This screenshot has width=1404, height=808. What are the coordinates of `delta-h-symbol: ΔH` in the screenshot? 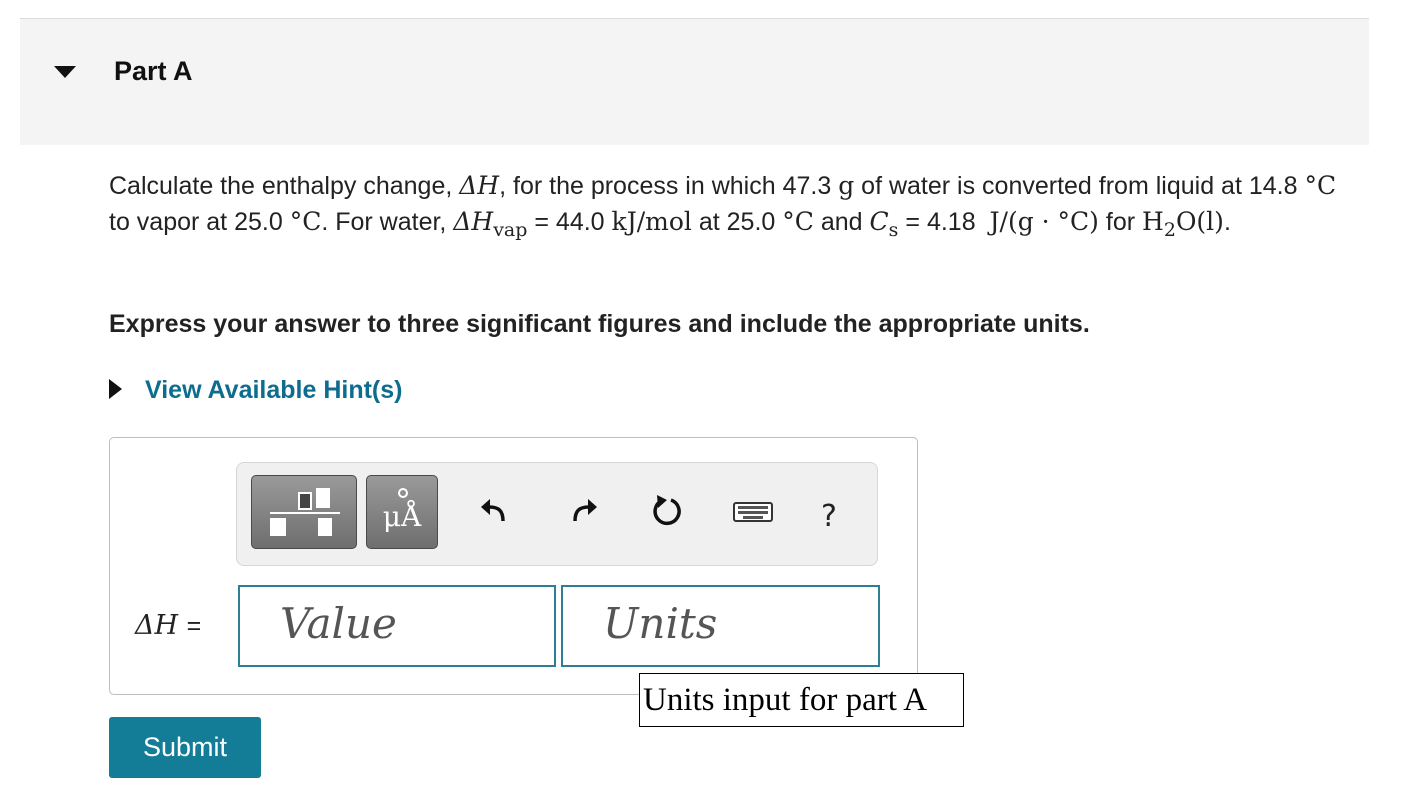 It's located at (479, 185).